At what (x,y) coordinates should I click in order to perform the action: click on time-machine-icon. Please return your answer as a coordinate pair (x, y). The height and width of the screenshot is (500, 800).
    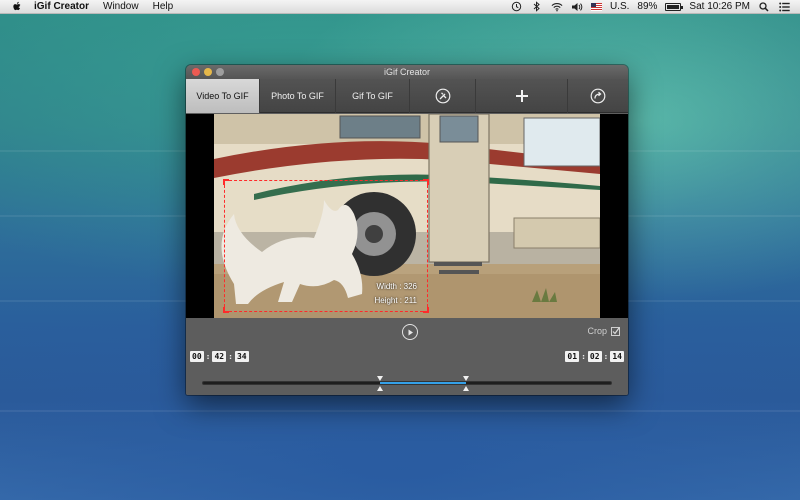
    Looking at the image, I should click on (517, 6).